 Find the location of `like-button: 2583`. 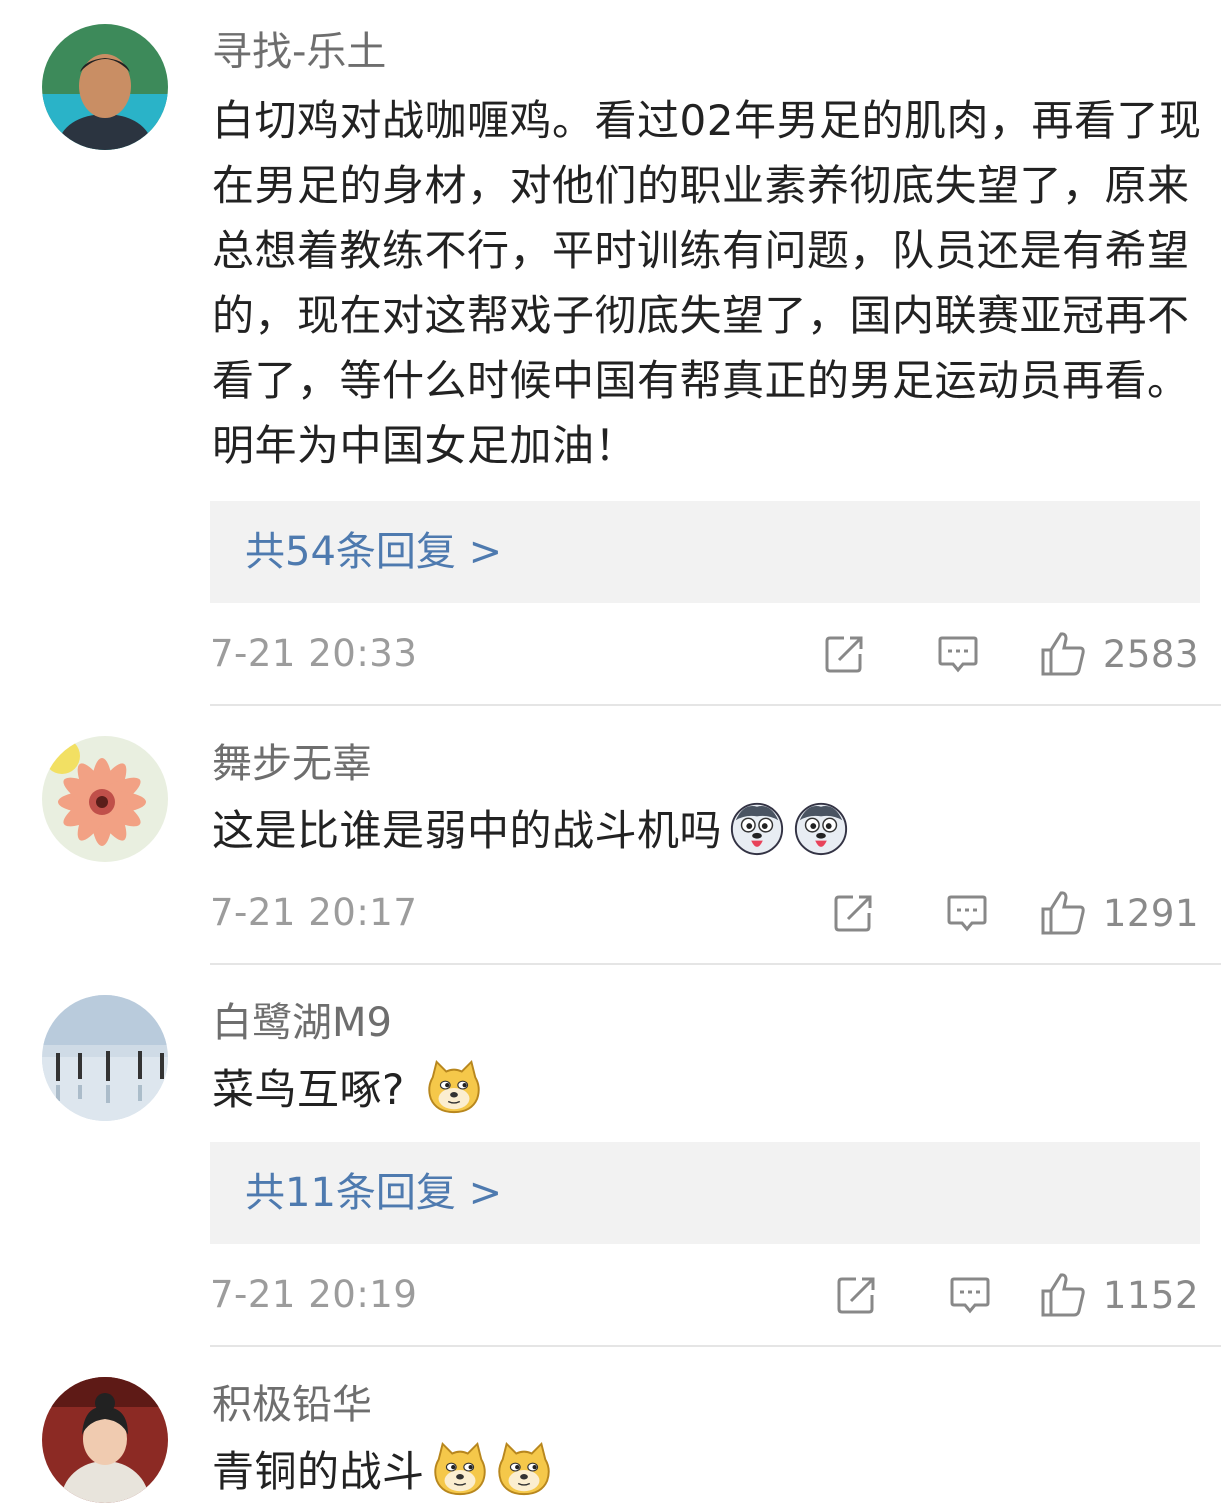

like-button: 2583 is located at coordinates (1119, 654).